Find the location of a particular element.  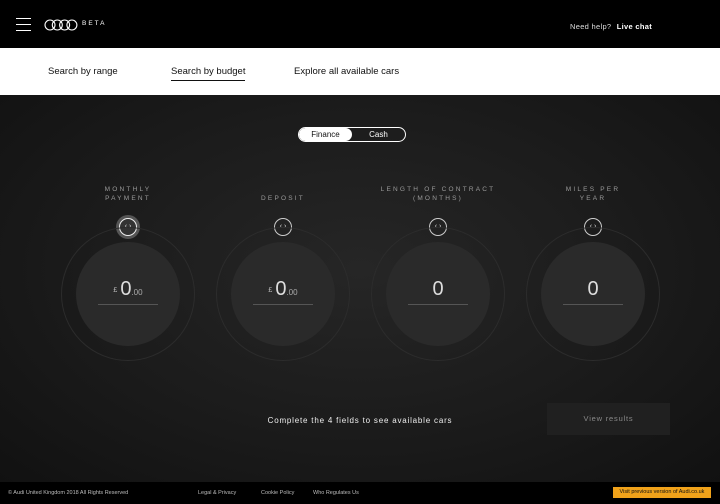

footer-link-legal-privacy: Legal & Privacy is located at coordinates (217, 493).